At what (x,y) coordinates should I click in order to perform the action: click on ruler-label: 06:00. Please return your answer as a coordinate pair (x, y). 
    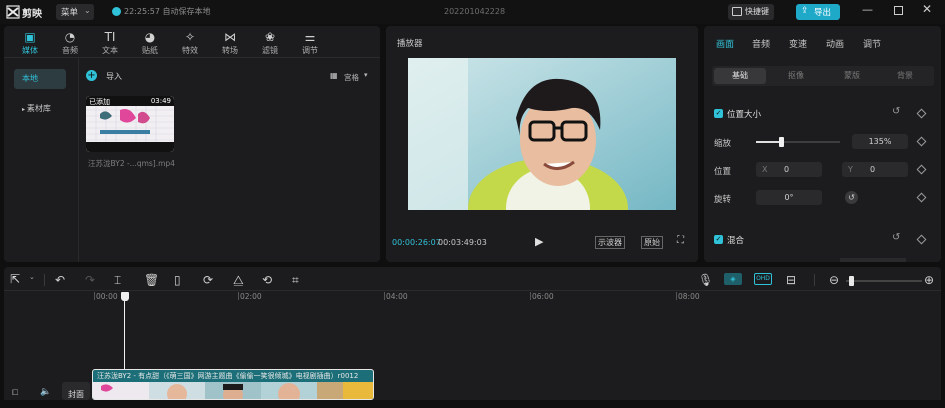
    Looking at the image, I should click on (543, 296).